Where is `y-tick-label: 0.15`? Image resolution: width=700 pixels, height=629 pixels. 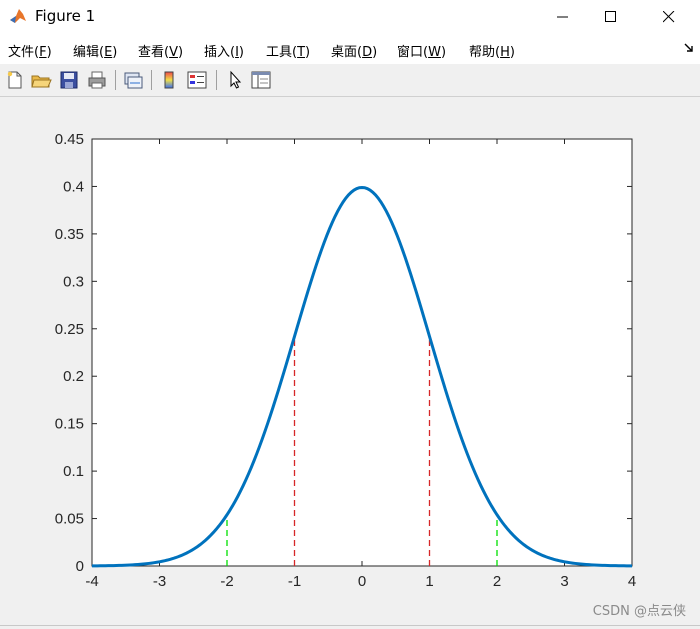 y-tick-label: 0.15 is located at coordinates (69, 424).